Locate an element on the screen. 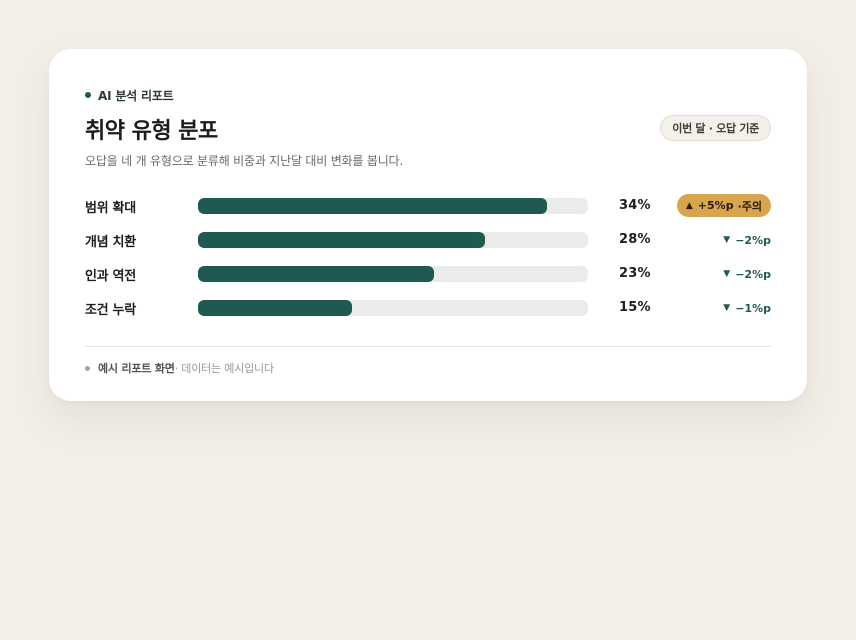 This screenshot has height=640, width=856. chart-row: 범위 확대 34% ▲ +5%p ·주의 is located at coordinates (428, 206).